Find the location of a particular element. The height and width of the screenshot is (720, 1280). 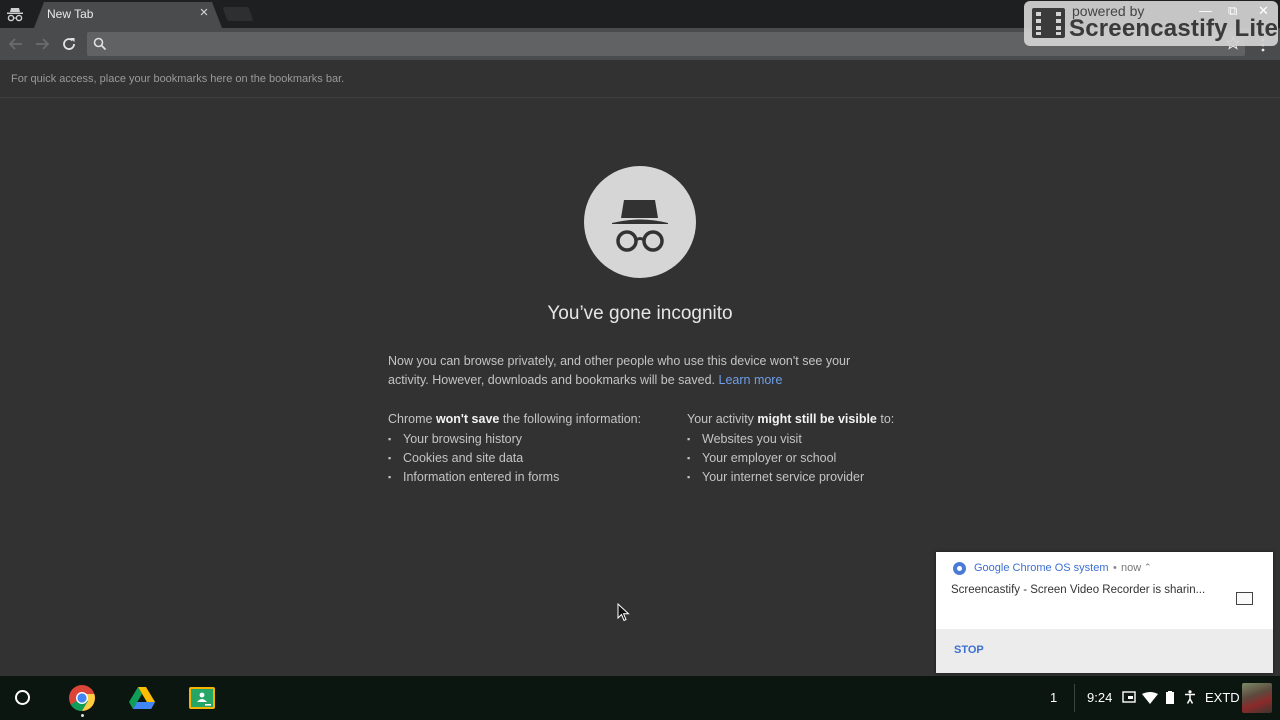

battery-icon is located at coordinates (1170, 698).